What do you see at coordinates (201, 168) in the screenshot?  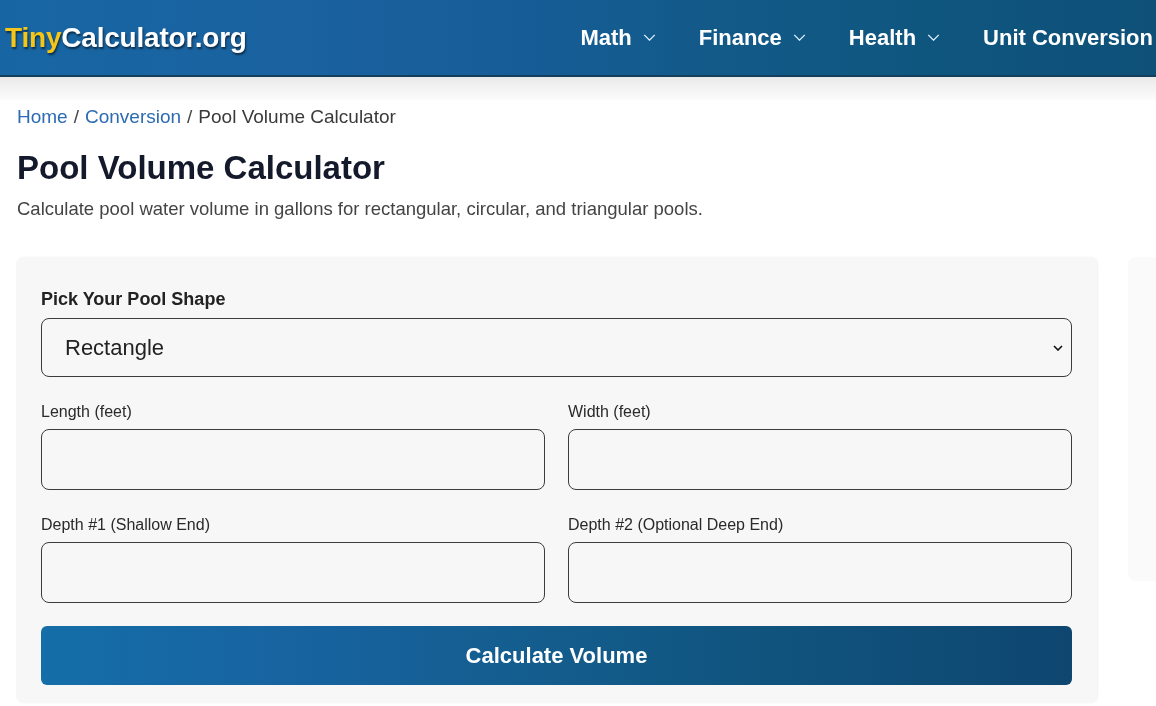 I see `page-title: Pool Volume Calculator` at bounding box center [201, 168].